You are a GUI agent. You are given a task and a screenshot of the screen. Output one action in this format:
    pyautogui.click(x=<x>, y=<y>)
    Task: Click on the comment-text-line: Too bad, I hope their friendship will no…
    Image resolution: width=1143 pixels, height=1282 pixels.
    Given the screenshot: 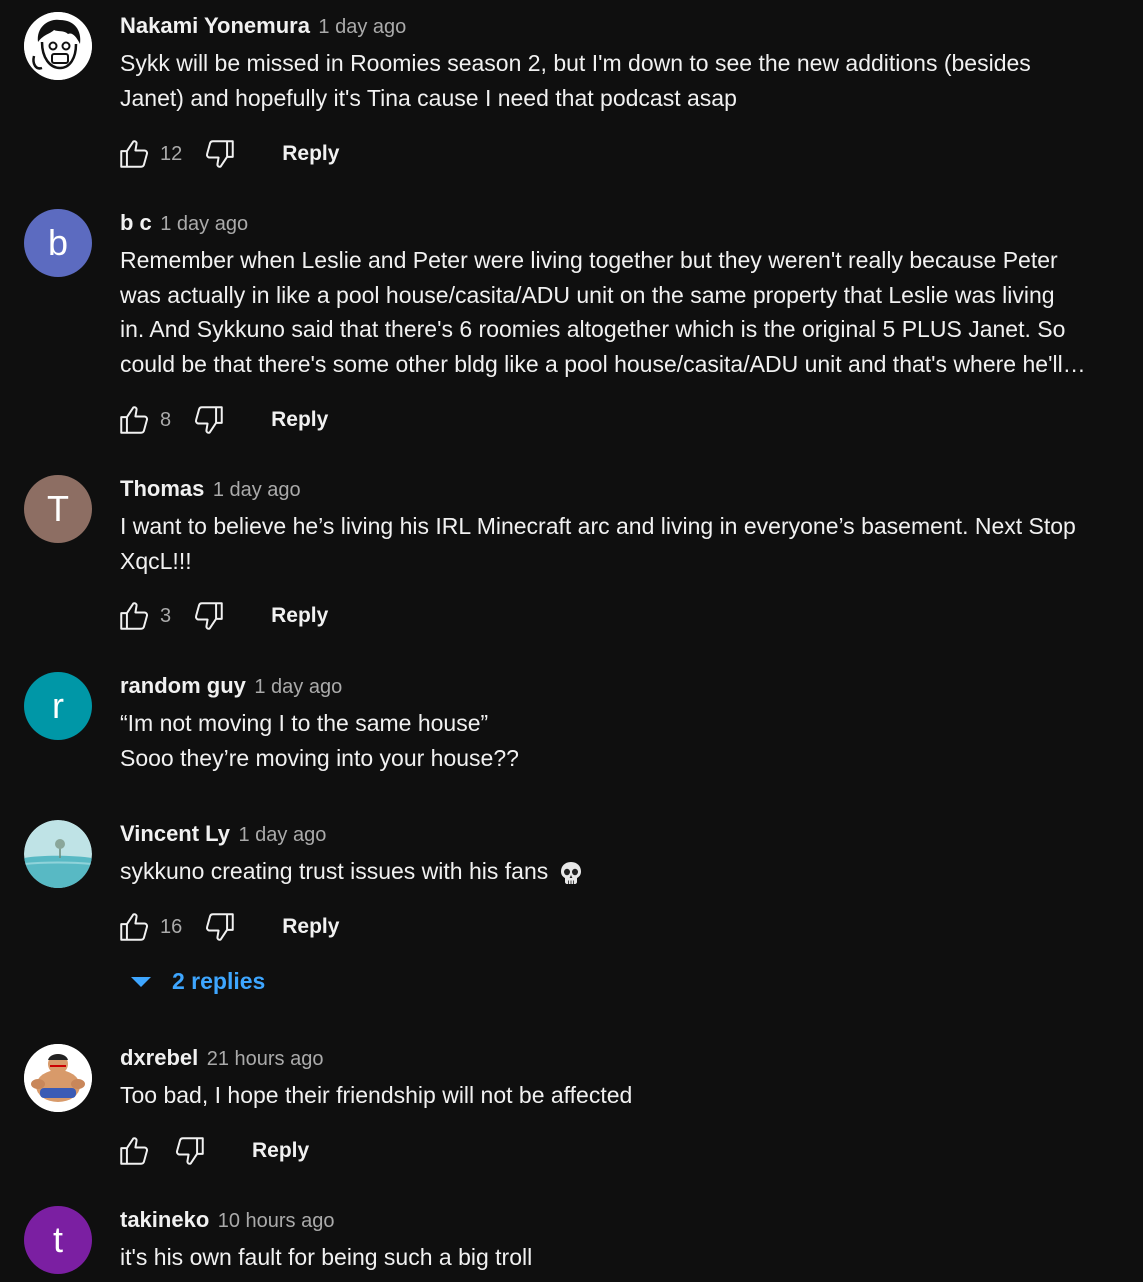 What is the action you would take?
    pyautogui.click(x=376, y=1095)
    